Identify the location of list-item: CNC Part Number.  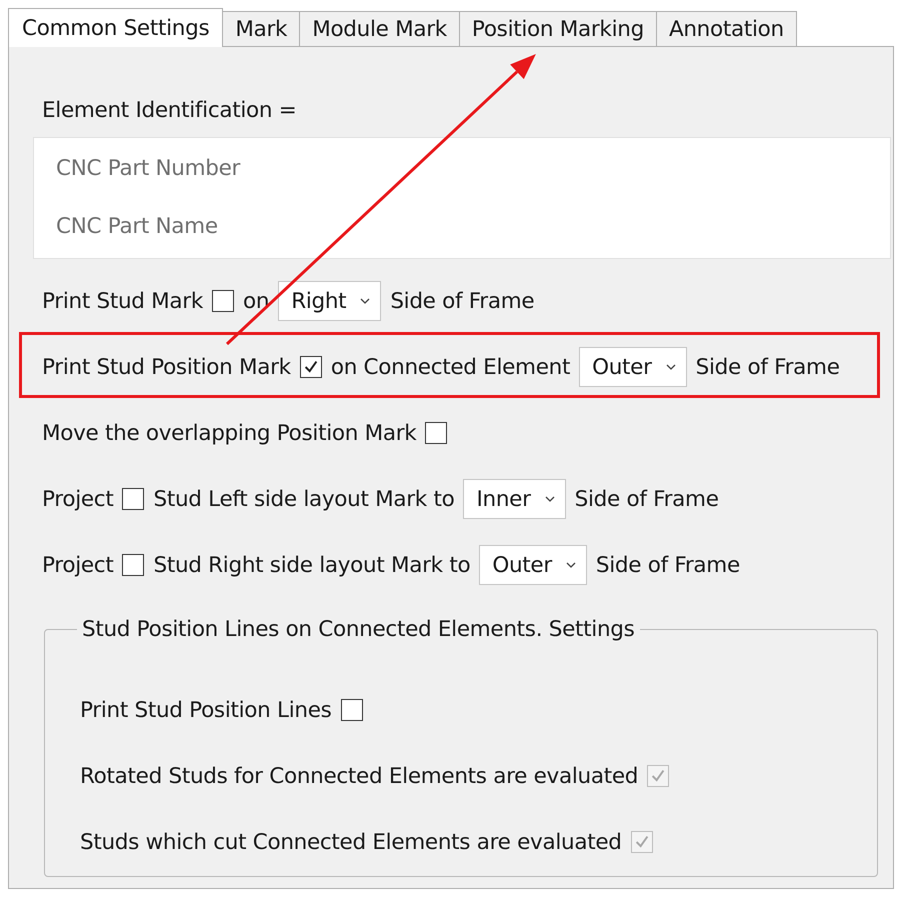
(148, 169).